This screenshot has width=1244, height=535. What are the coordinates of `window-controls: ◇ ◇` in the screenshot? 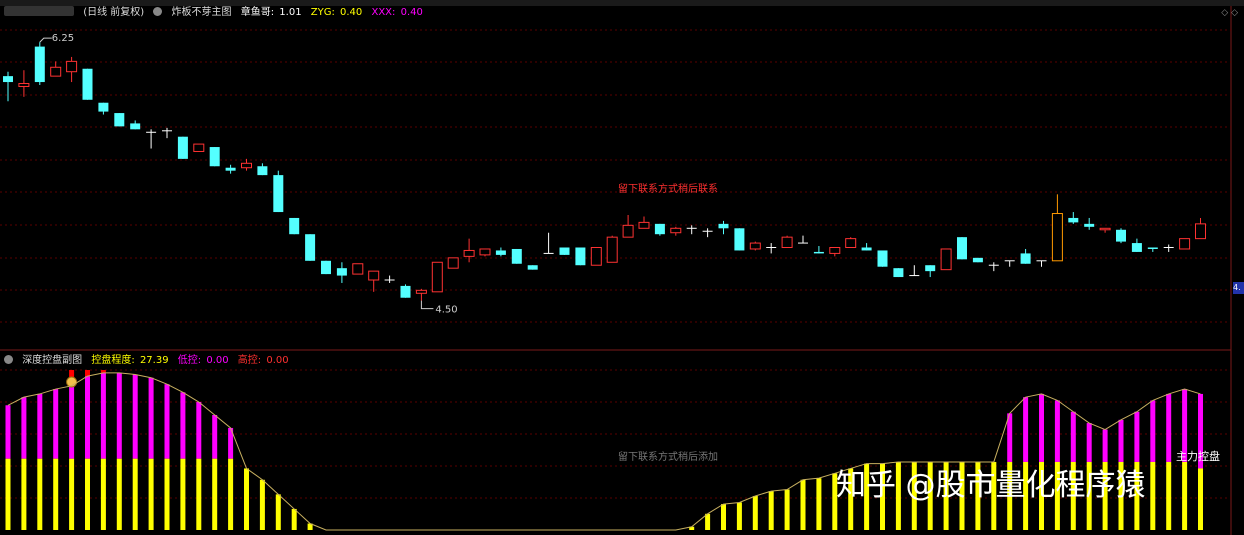 It's located at (1229, 13).